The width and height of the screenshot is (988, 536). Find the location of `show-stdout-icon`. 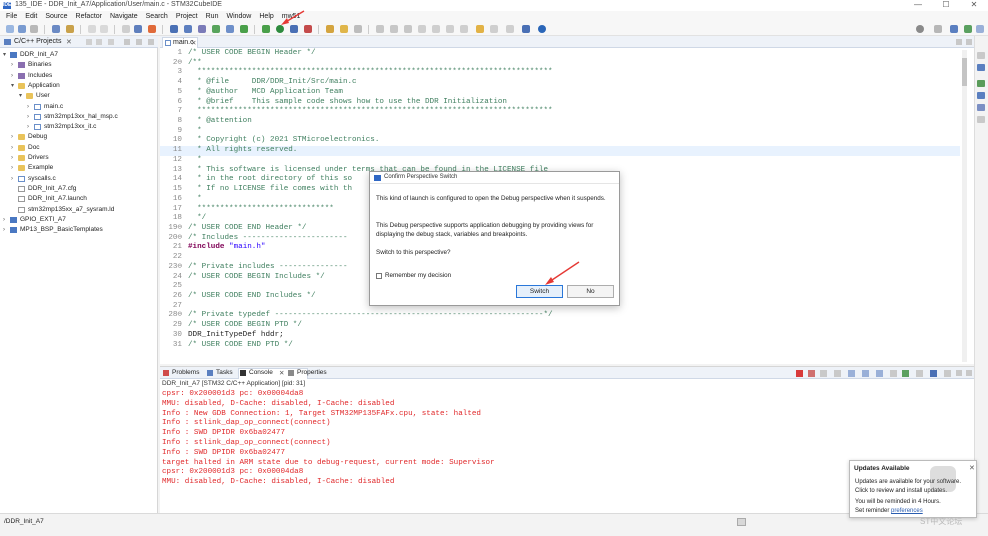

show-stdout-icon is located at coordinates (879, 373).